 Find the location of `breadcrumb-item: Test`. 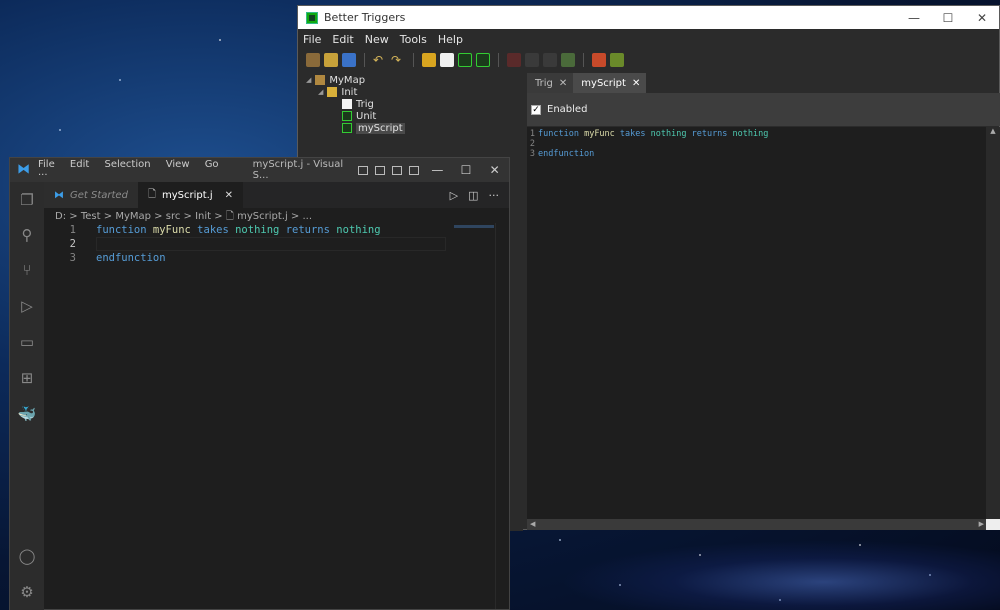

breadcrumb-item: Test is located at coordinates (91, 216).